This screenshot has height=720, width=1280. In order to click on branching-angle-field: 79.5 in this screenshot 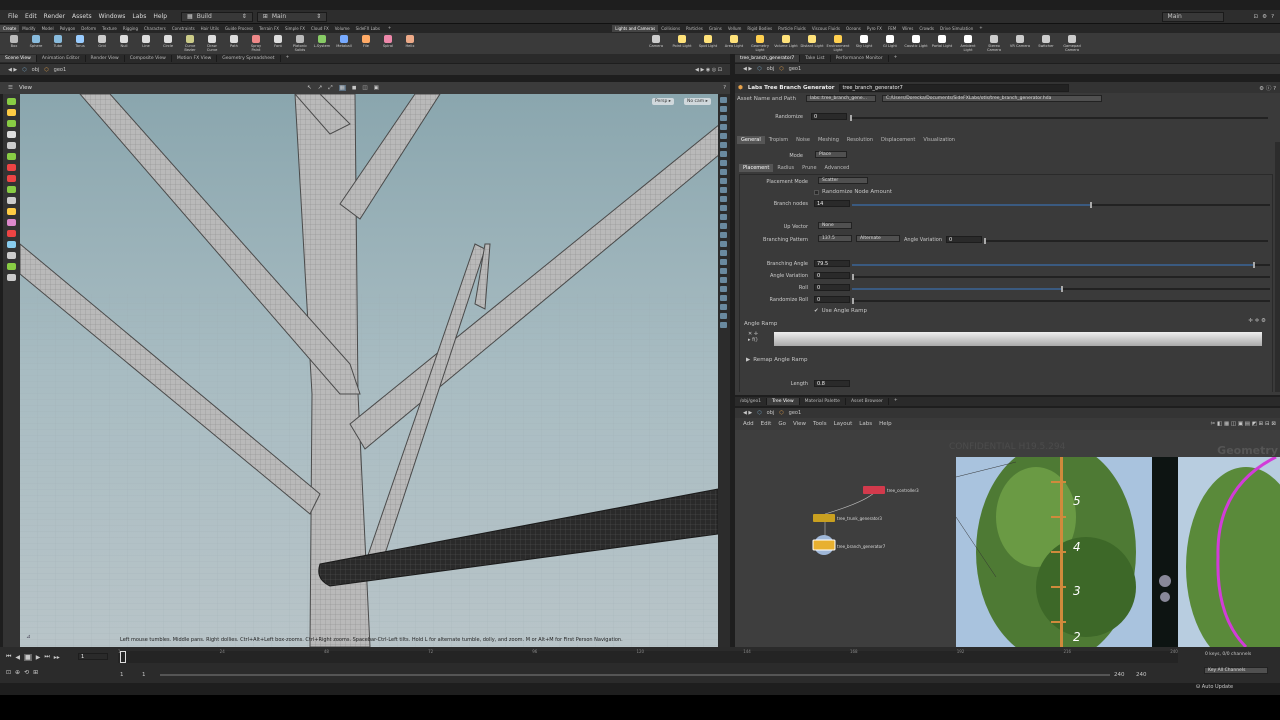, I will do `click(832, 263)`.